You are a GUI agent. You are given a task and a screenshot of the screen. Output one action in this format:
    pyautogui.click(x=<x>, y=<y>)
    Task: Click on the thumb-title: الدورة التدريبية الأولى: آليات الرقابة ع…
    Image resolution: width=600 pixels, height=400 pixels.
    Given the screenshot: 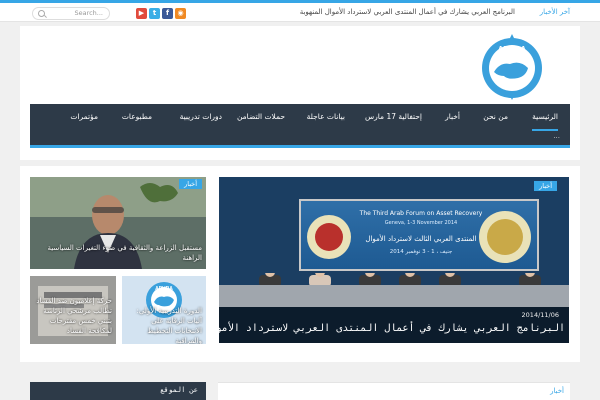 What is the action you would take?
    pyautogui.click(x=162, y=325)
    